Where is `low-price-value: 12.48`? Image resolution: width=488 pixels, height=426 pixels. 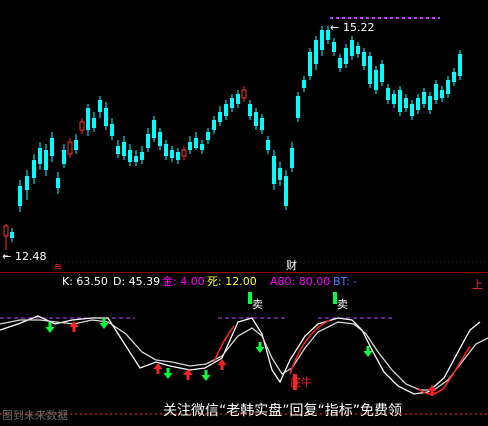
low-price-value: 12.48 is located at coordinates (31, 256).